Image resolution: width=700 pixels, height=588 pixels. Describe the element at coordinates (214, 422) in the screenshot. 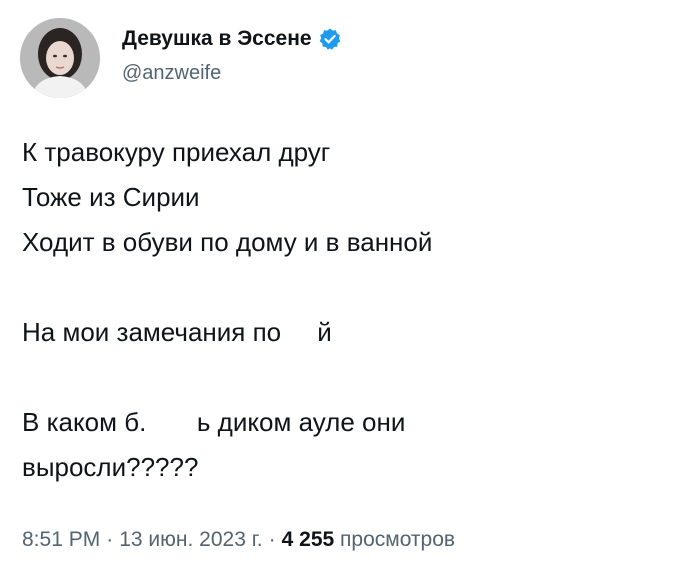

I see `tweet-line: В каком б. ь диком ауле они` at that location.